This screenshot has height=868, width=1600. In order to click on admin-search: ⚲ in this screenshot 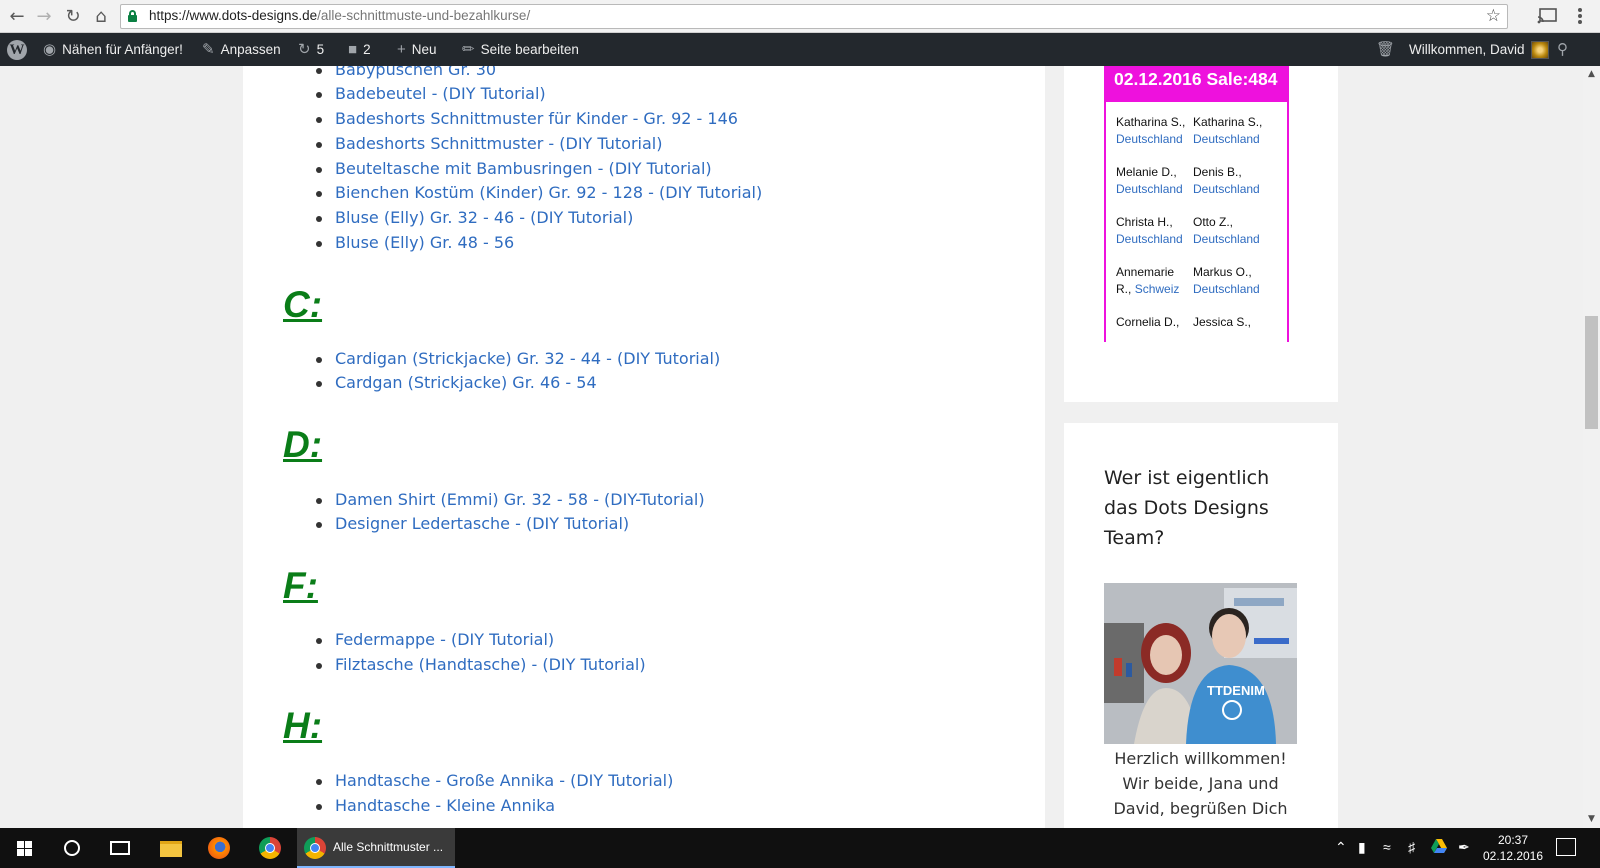, I will do `click(1565, 49)`.